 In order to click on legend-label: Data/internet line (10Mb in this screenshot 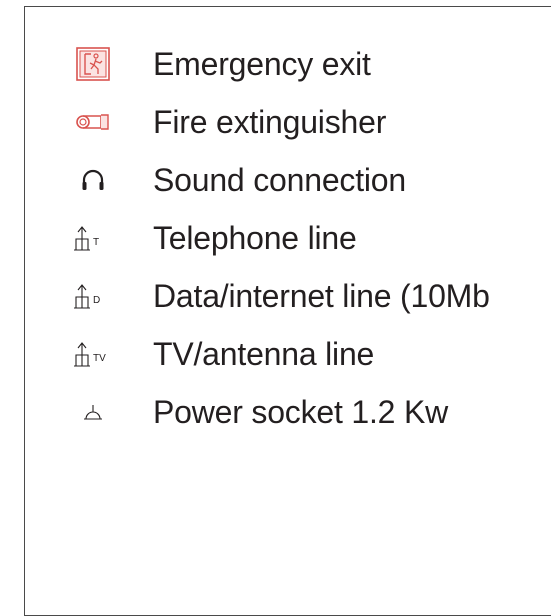, I will do `click(321, 295)`.